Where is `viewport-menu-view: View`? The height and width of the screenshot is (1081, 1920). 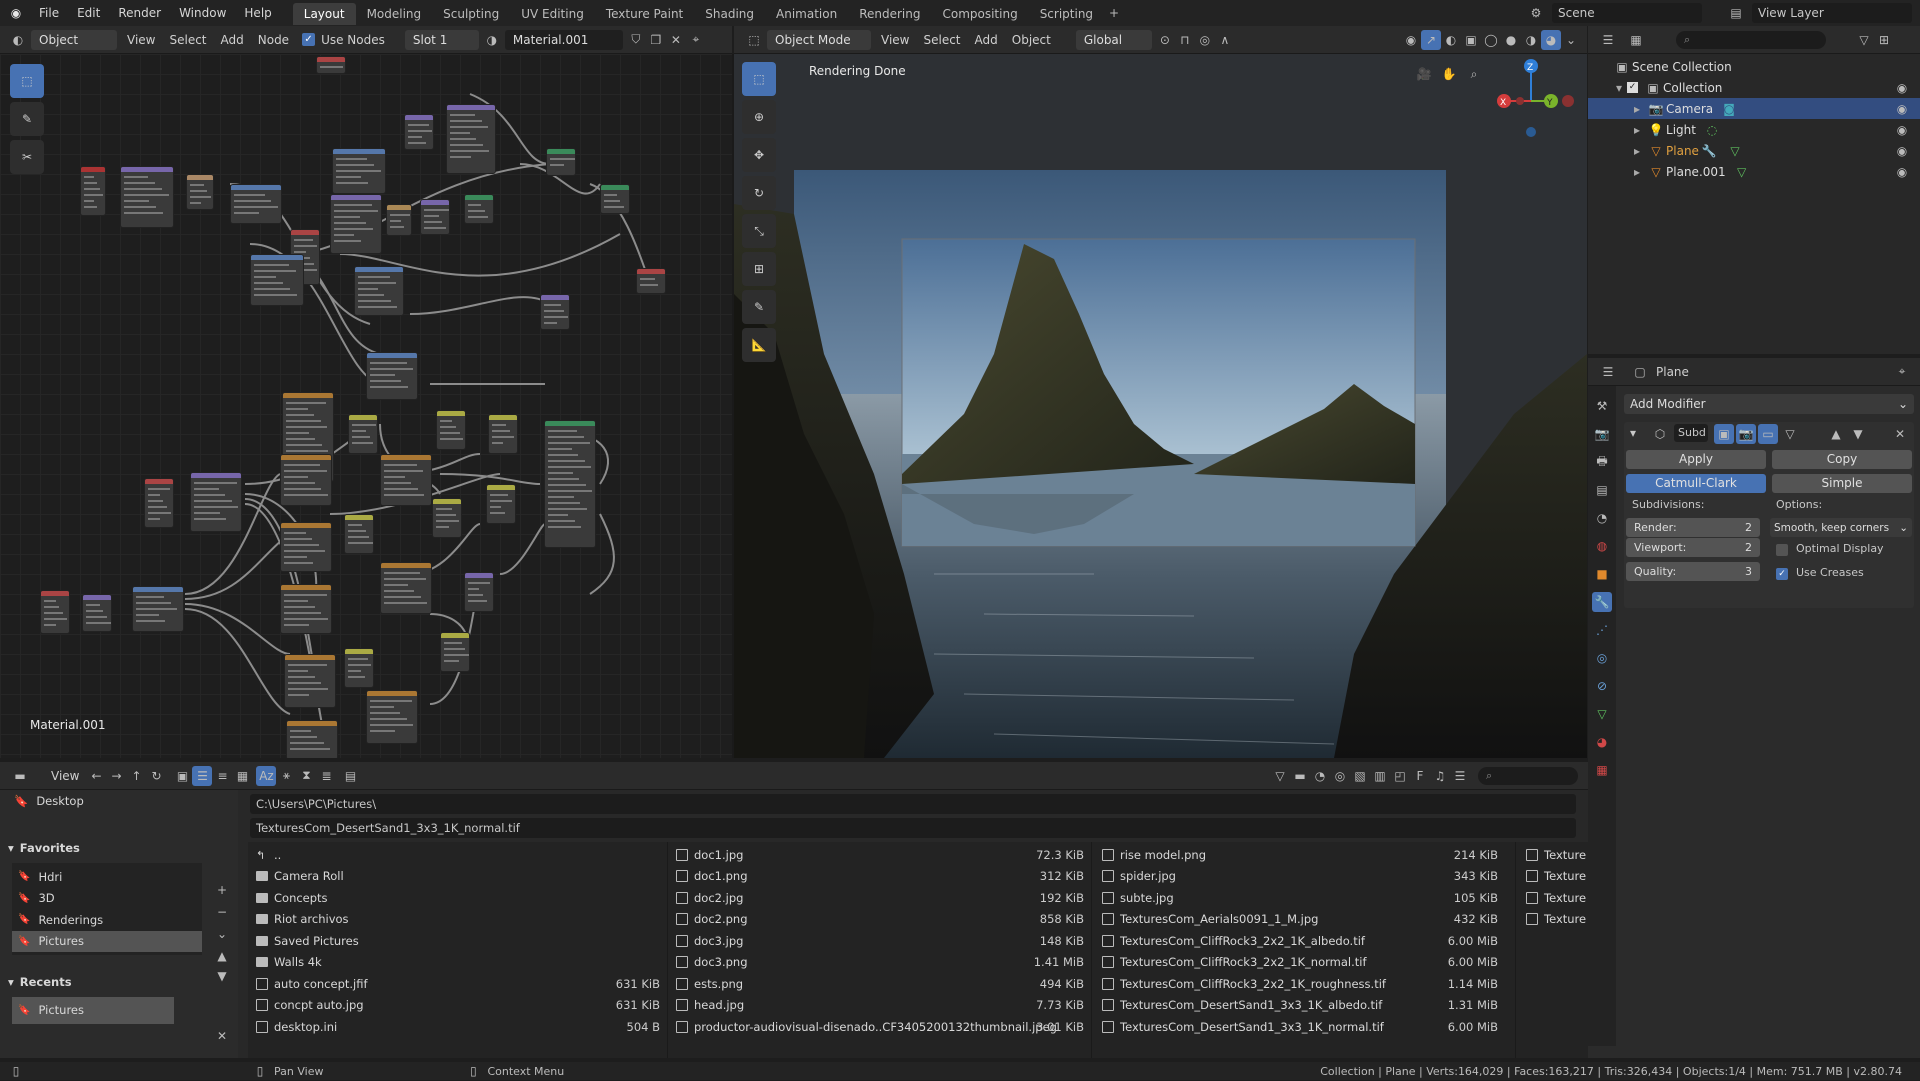
viewport-menu-view: View is located at coordinates (895, 40).